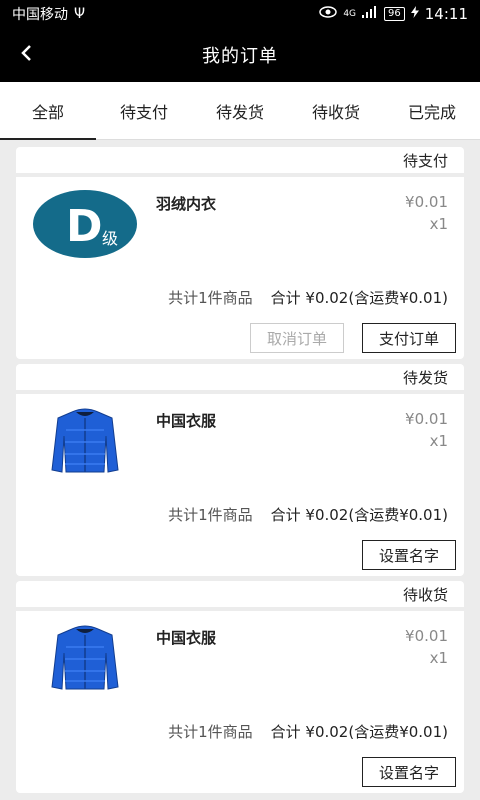 This screenshot has height=800, width=480. I want to click on clock: 14:11, so click(446, 14).